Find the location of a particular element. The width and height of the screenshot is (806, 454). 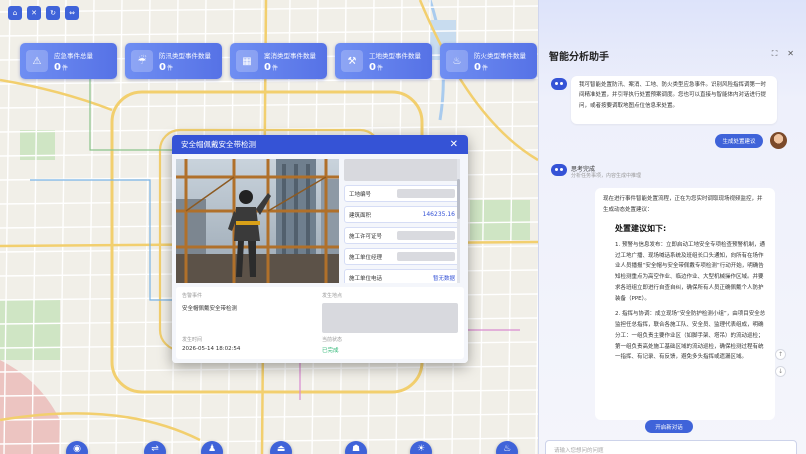

bottom-toolbar: ◉ ⇌ ♟ ⏏ ☗ ☀ ♨ is located at coordinates (269, 447).